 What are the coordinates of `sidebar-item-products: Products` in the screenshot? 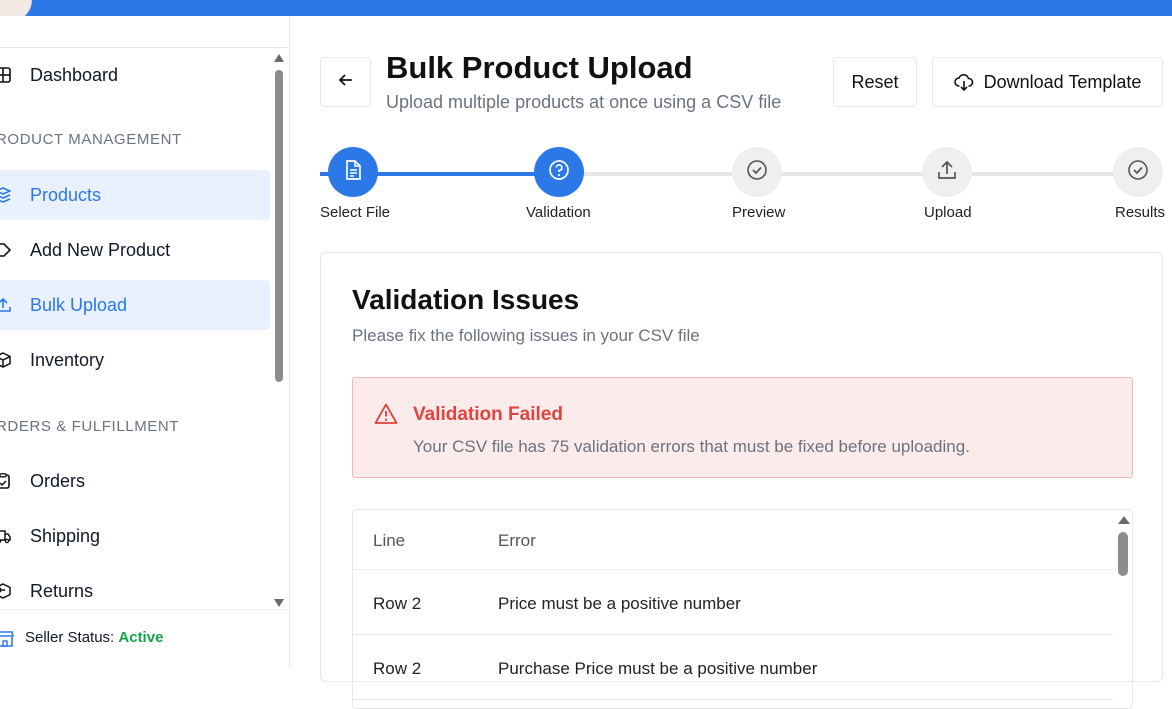 It's located at (135, 195).